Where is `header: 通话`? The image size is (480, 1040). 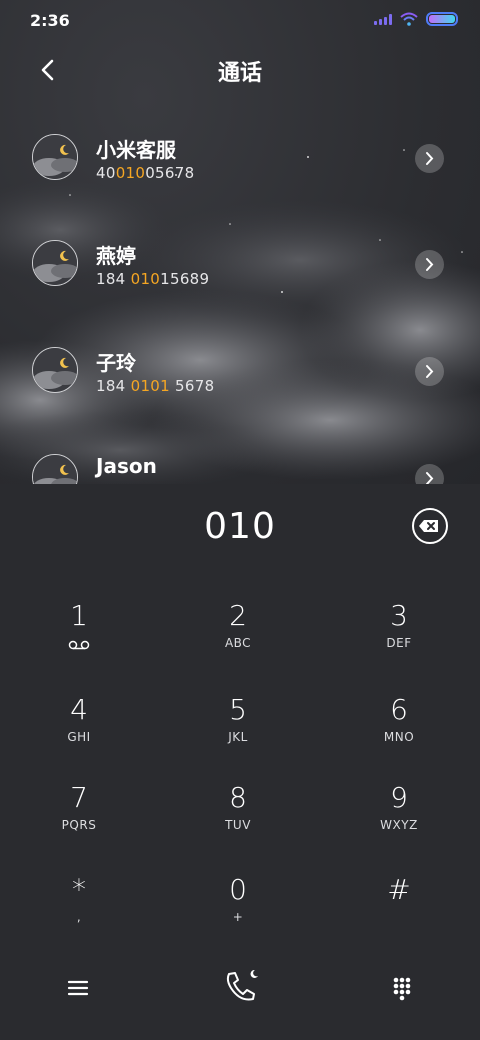
header: 通话 is located at coordinates (240, 70).